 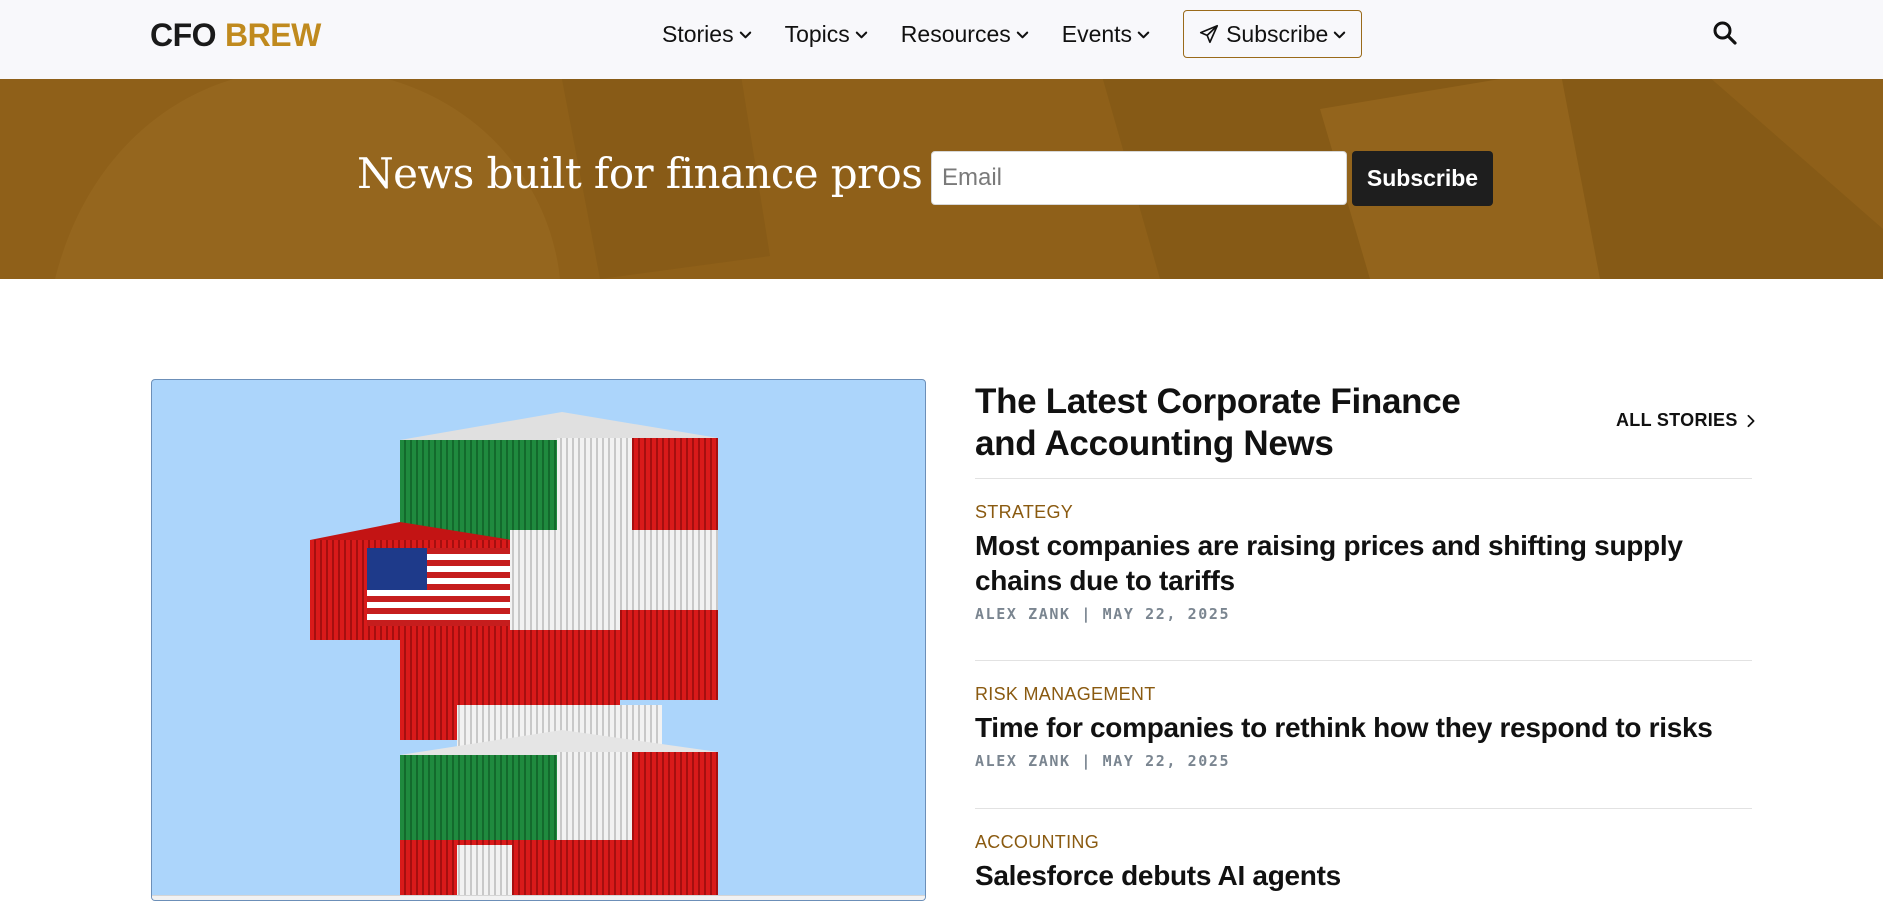 I want to click on nav-stories: Stories, so click(x=707, y=34).